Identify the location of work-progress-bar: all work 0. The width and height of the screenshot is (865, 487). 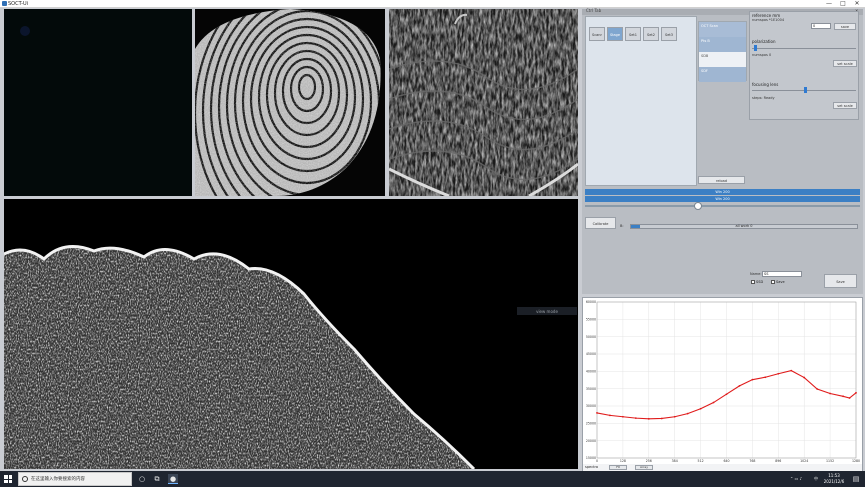
(744, 226).